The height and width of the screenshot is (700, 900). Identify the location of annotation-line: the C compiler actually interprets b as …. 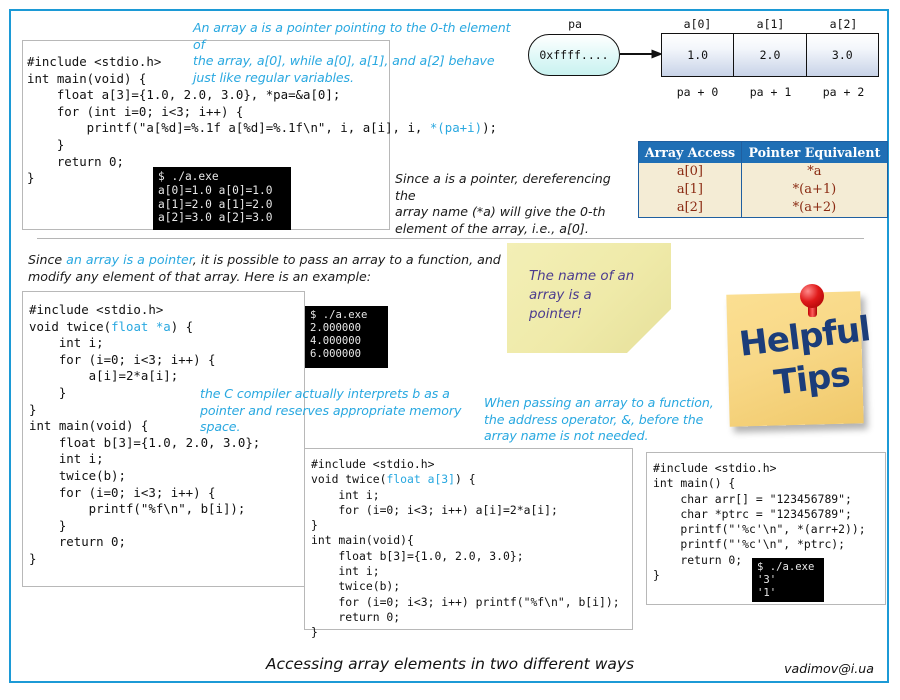
(325, 393).